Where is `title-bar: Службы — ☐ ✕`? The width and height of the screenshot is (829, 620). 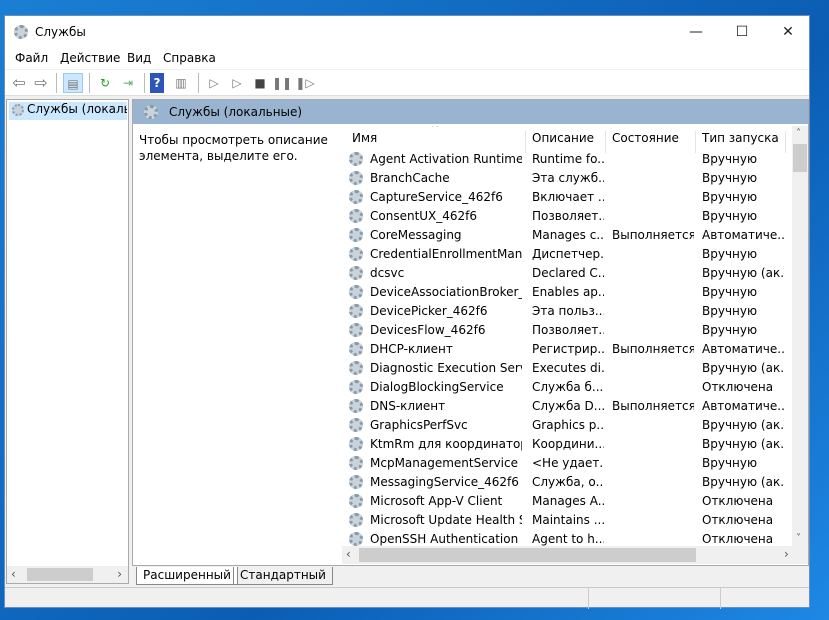 title-bar: Службы — ☐ ✕ is located at coordinates (407, 32).